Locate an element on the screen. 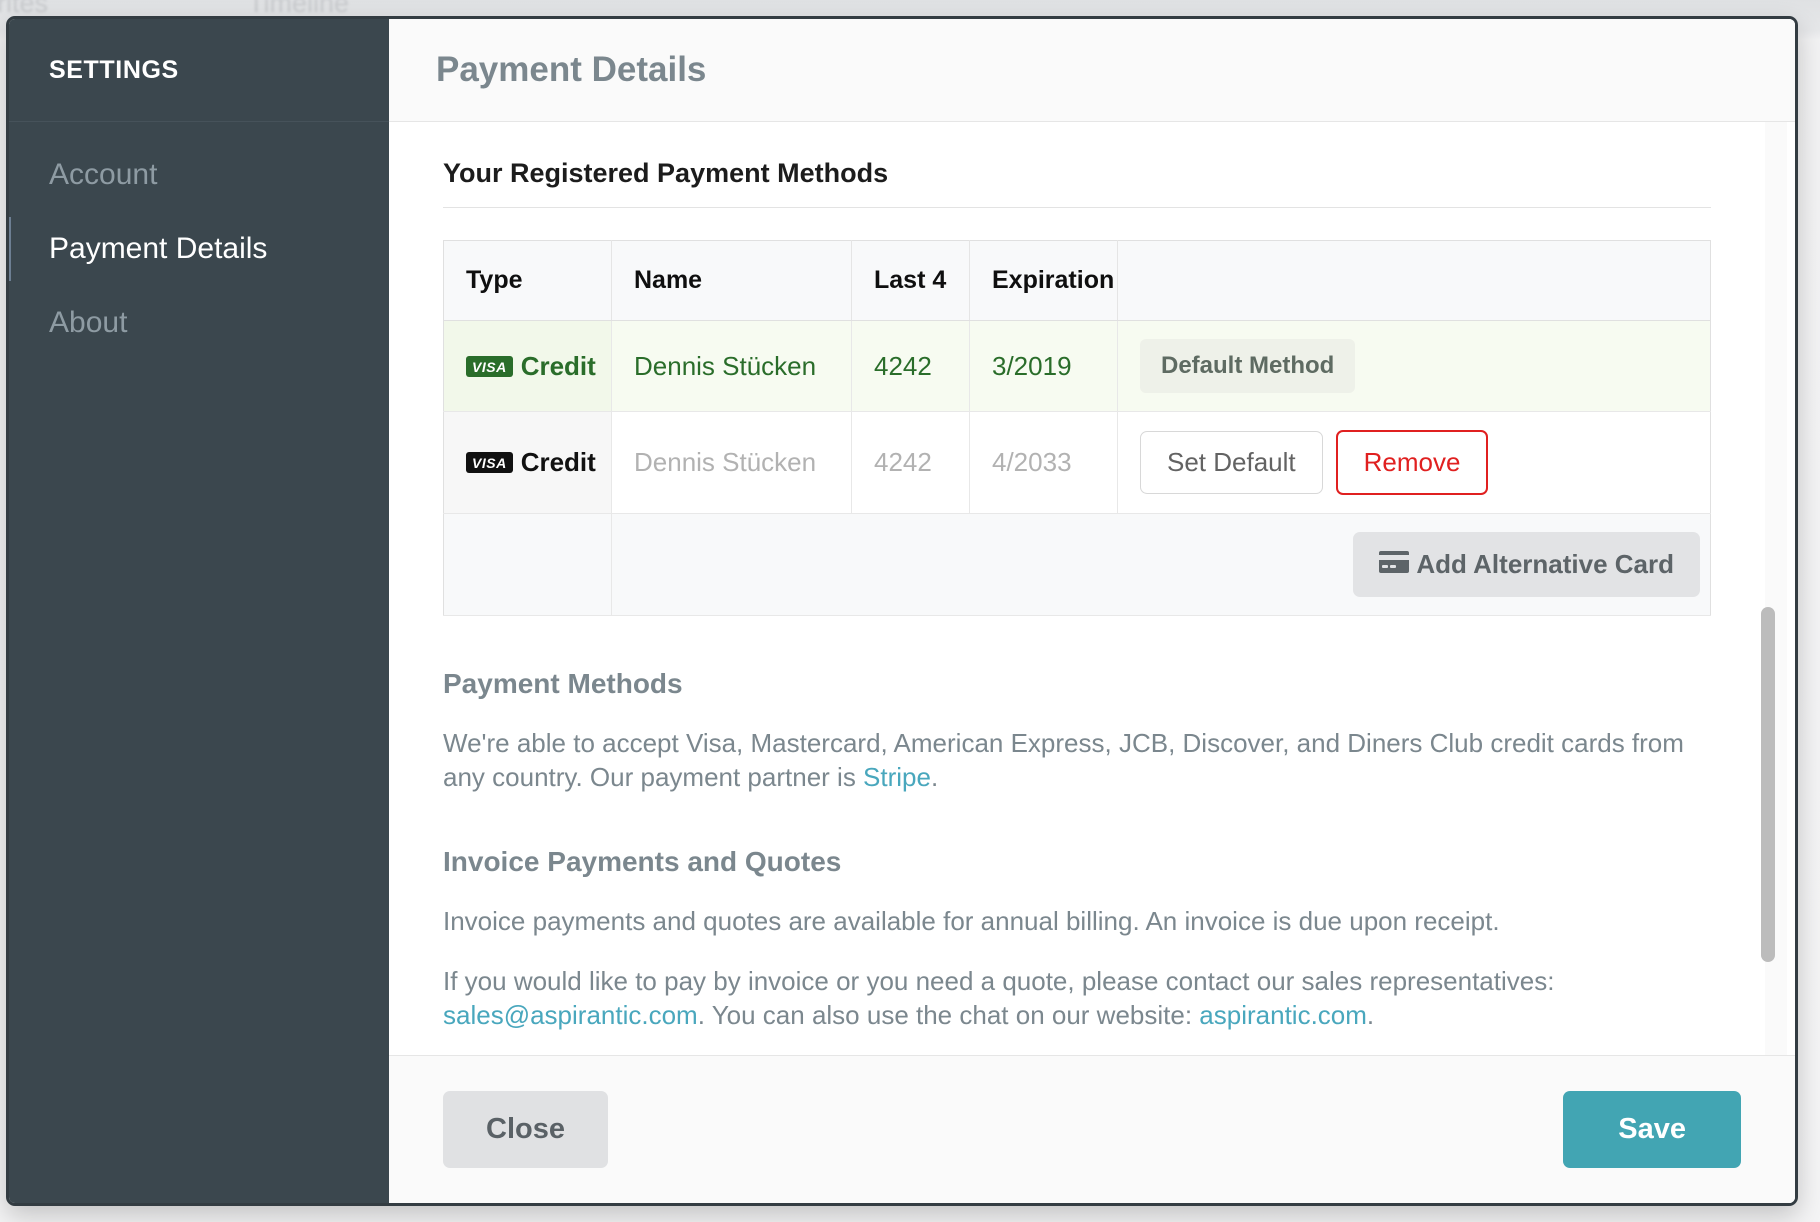 The image size is (1820, 1222). table-header-row: Type Name Last 4 Expiration is located at coordinates (1077, 280).